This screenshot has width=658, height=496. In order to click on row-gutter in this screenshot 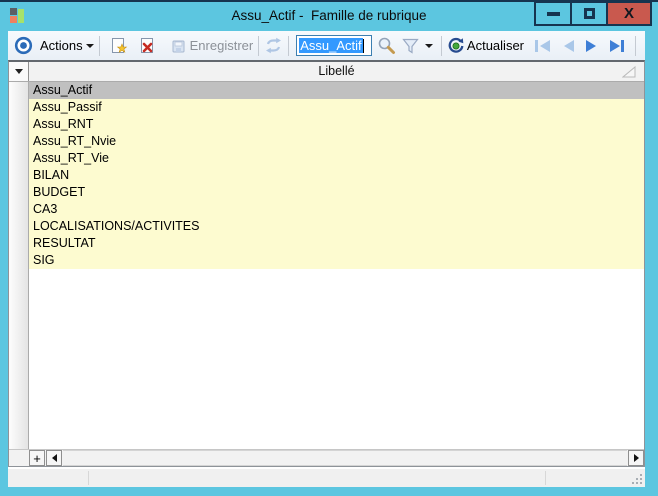, I will do `click(19, 265)`.